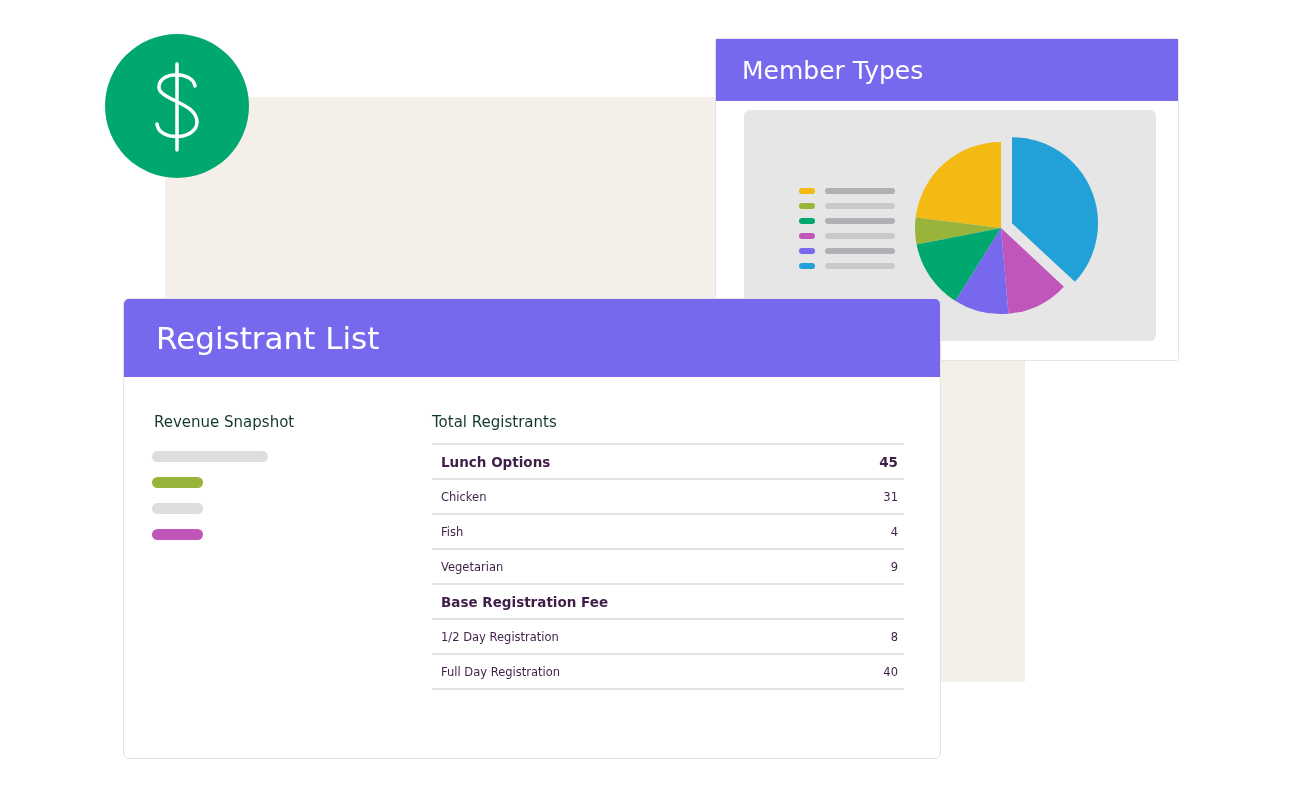 The height and width of the screenshot is (801, 1301). Describe the element at coordinates (495, 422) in the screenshot. I see `section-title: Total Registrants` at that location.